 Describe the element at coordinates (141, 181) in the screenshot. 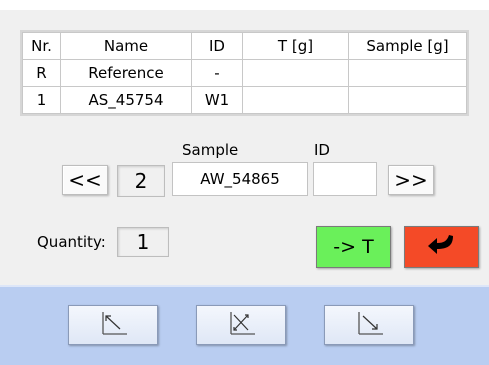

I see `sample-index: 2` at that location.